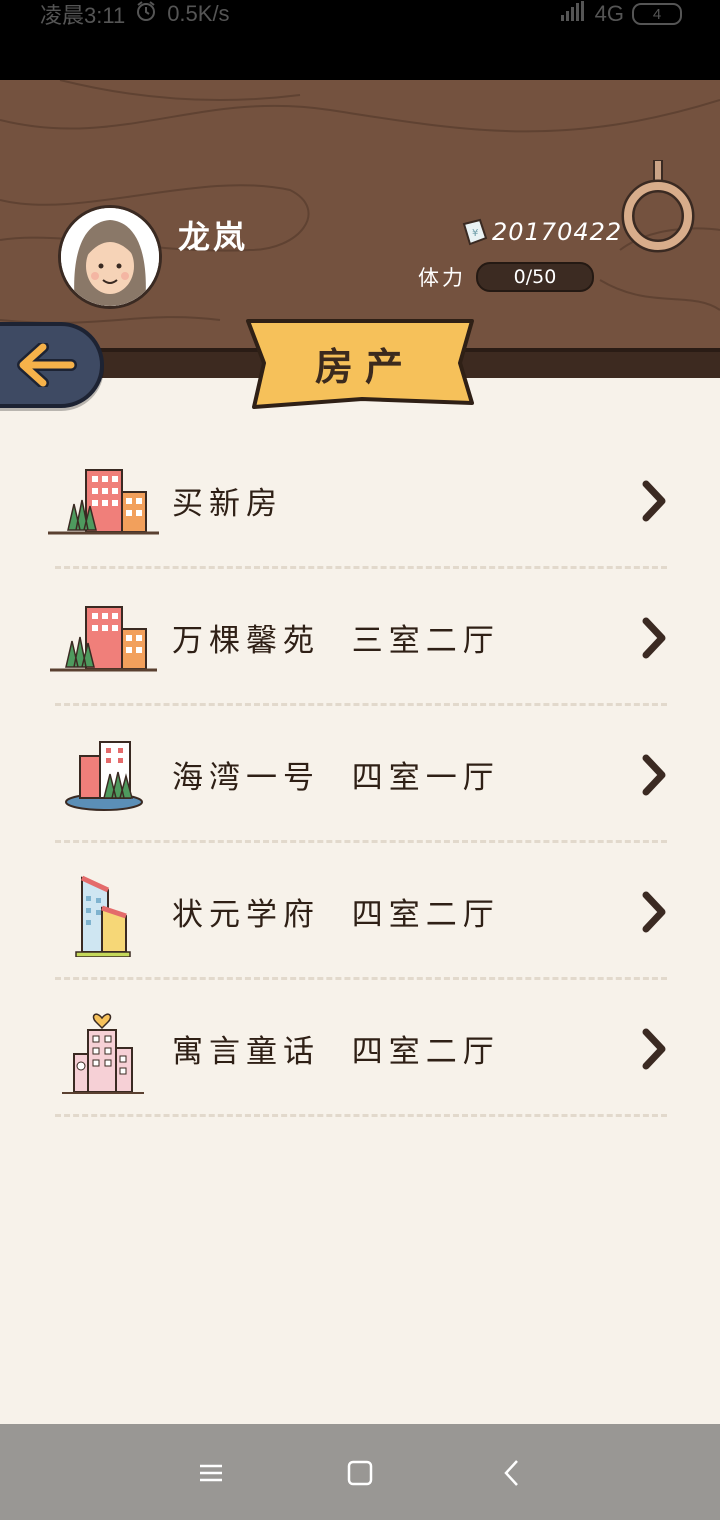 This screenshot has width=720, height=1520. What do you see at coordinates (442, 278) in the screenshot?
I see `stamina-label: 体力` at bounding box center [442, 278].